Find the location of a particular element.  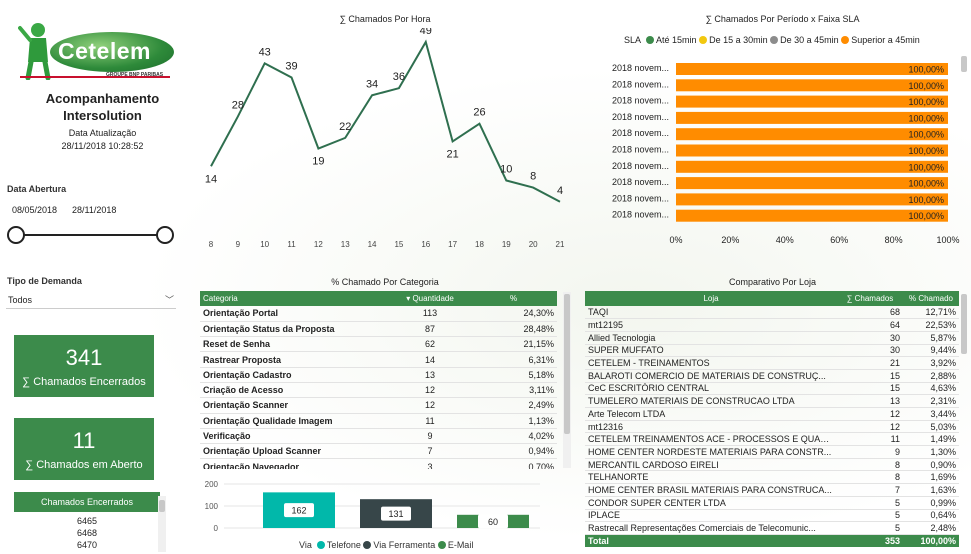

table-row: 6470 is located at coordinates (87, 545).